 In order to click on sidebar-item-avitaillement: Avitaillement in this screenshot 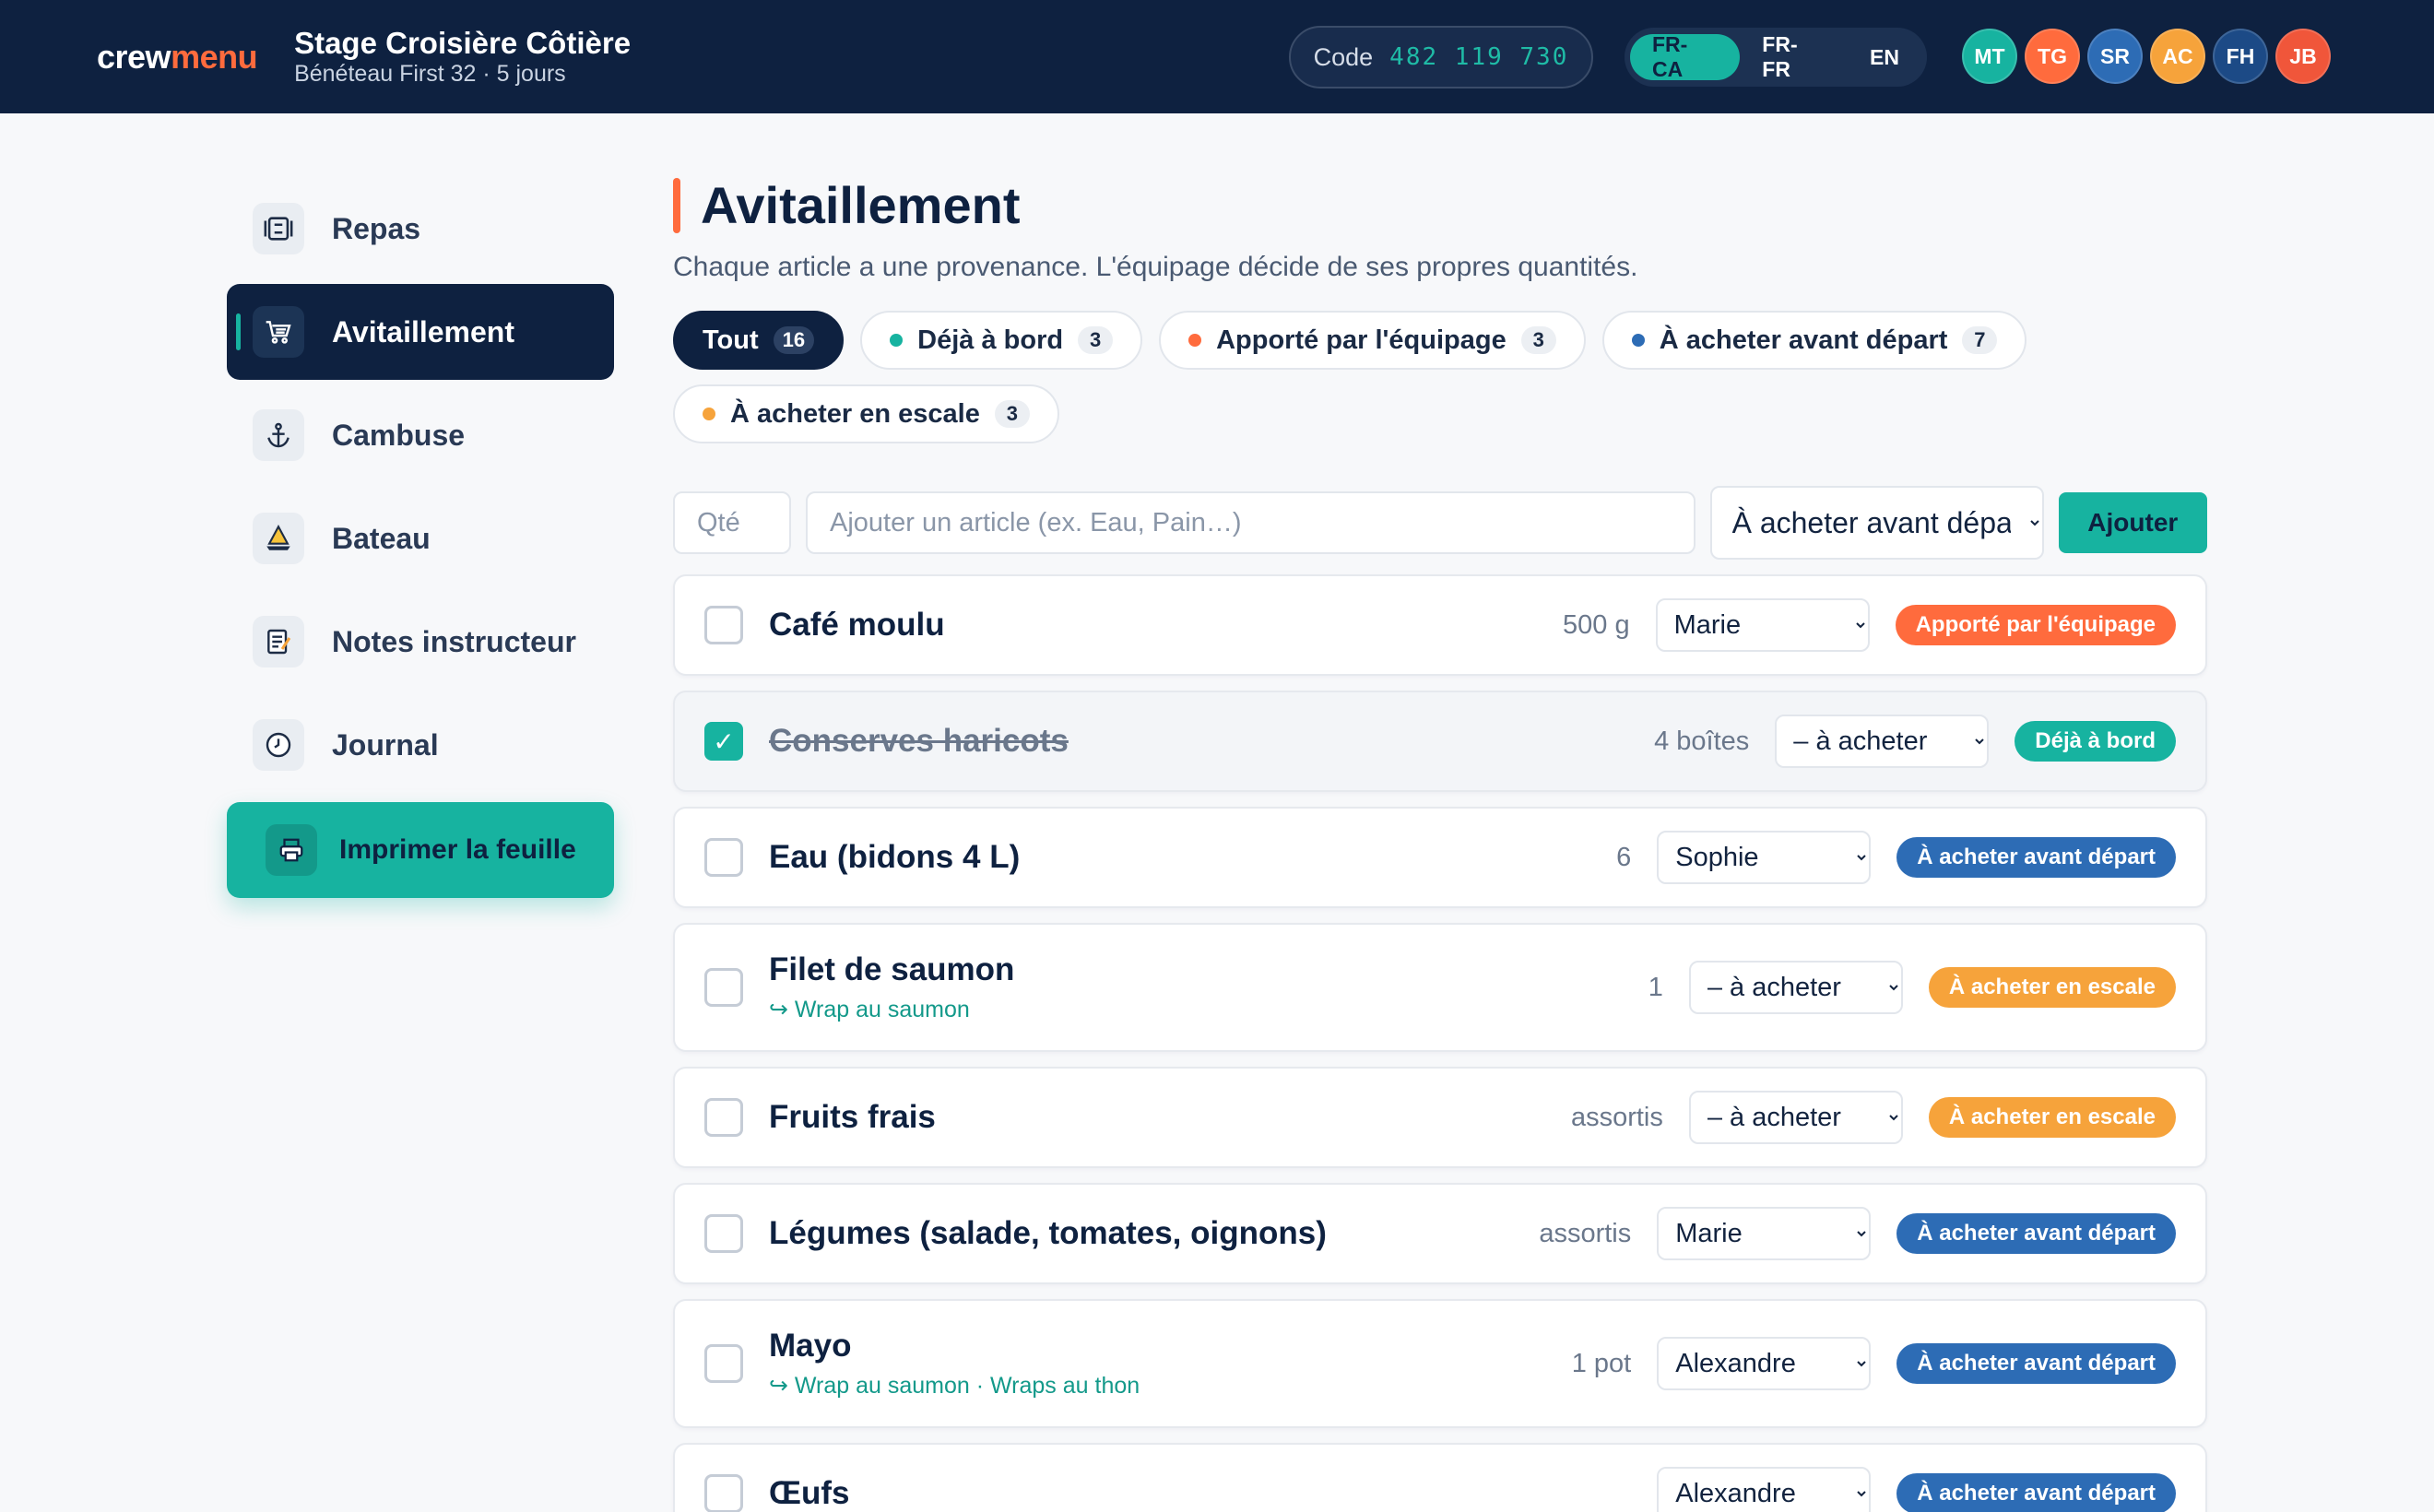, I will do `click(420, 332)`.